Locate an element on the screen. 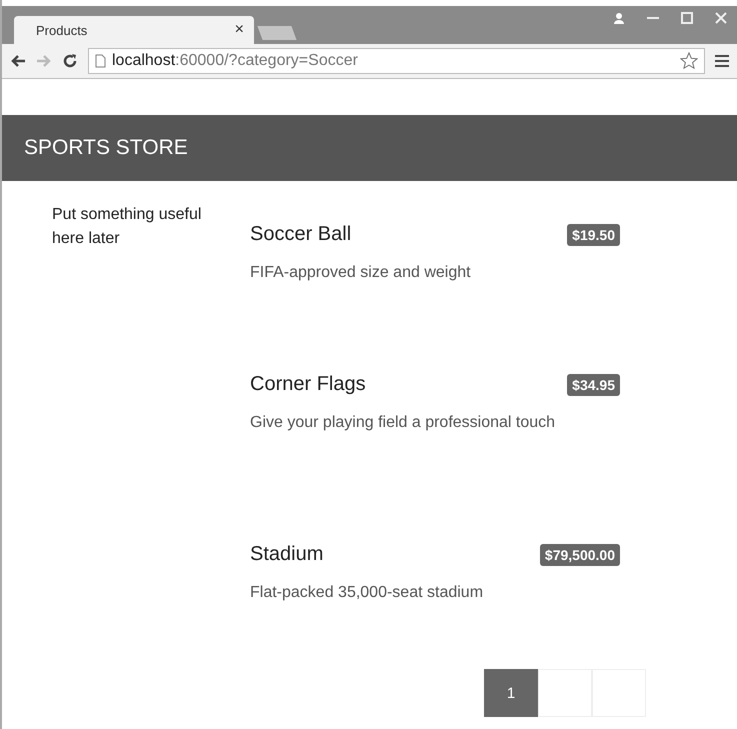 The width and height of the screenshot is (737, 729). address-bar: localhost:60000/?category=Soccer is located at coordinates (396, 61).